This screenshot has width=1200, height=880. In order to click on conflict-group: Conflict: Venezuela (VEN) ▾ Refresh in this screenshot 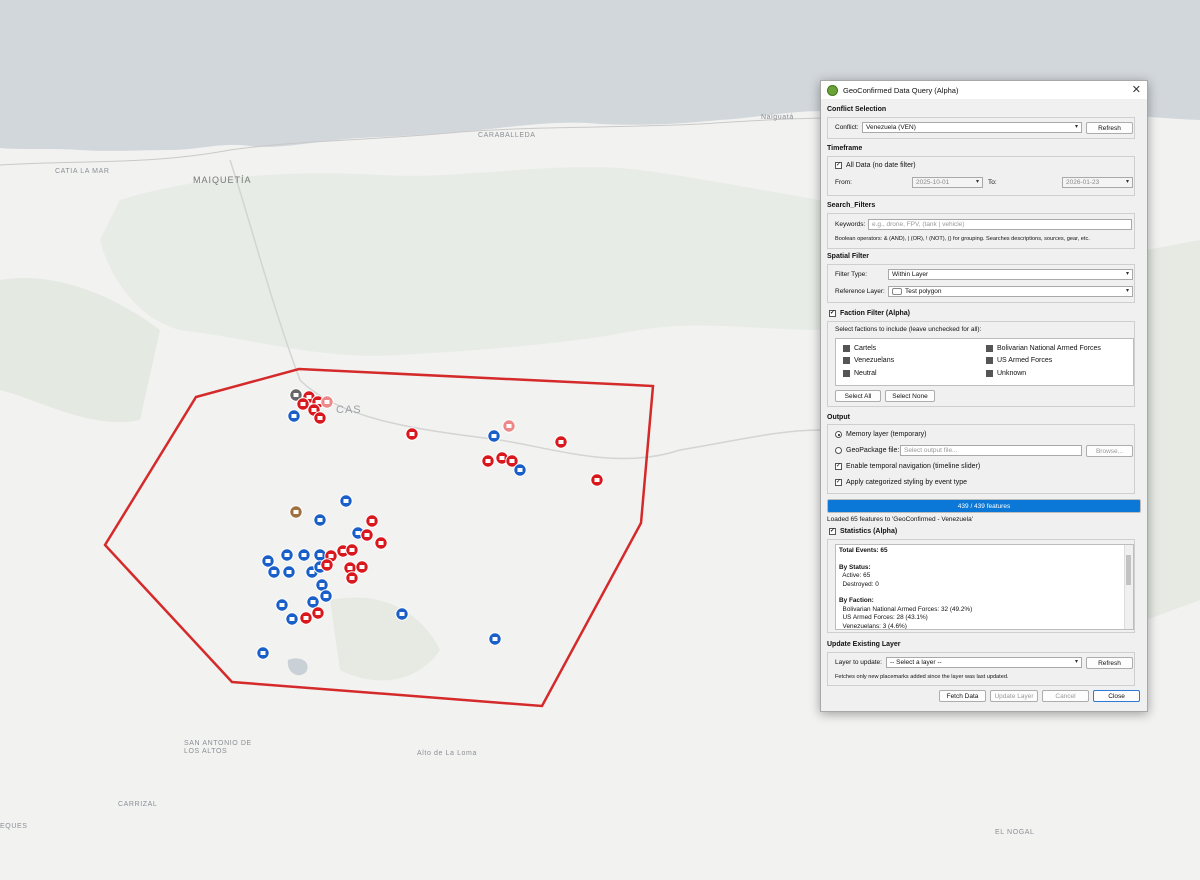, I will do `click(981, 128)`.